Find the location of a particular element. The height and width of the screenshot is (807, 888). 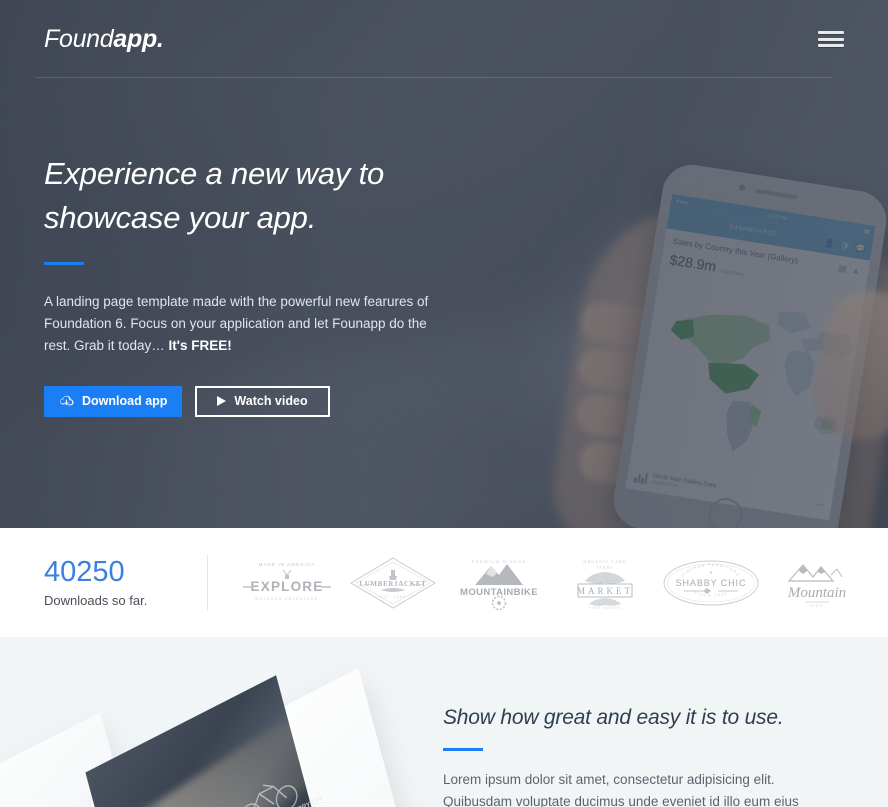

hero-button-group: Download app Watch video is located at coordinates (259, 401).